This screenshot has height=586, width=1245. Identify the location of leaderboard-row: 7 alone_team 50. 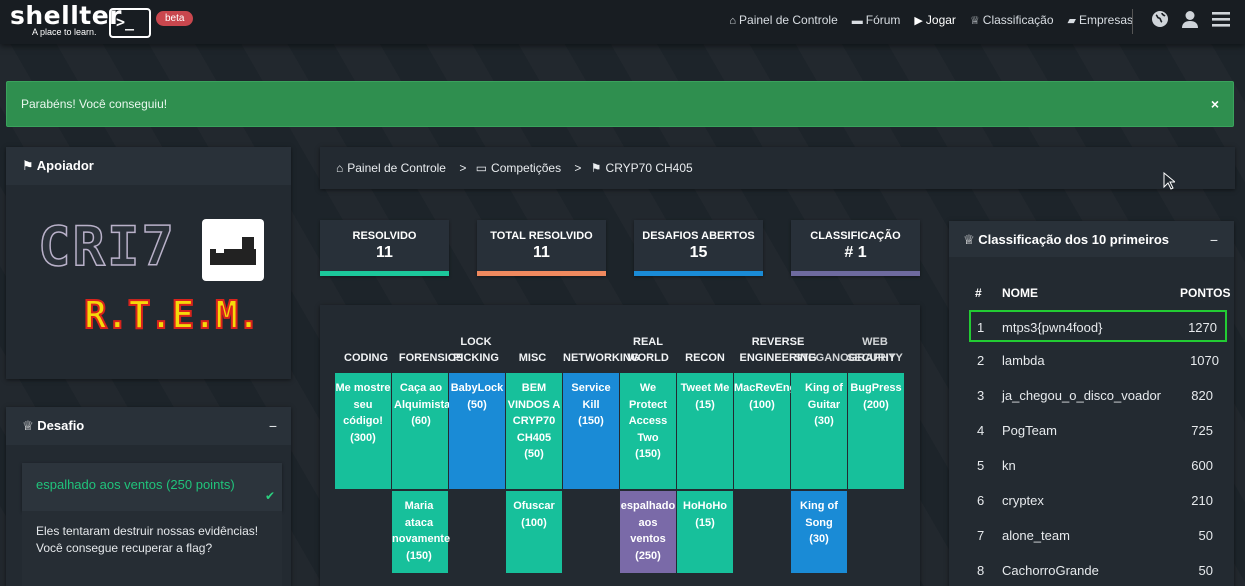
(1098, 536).